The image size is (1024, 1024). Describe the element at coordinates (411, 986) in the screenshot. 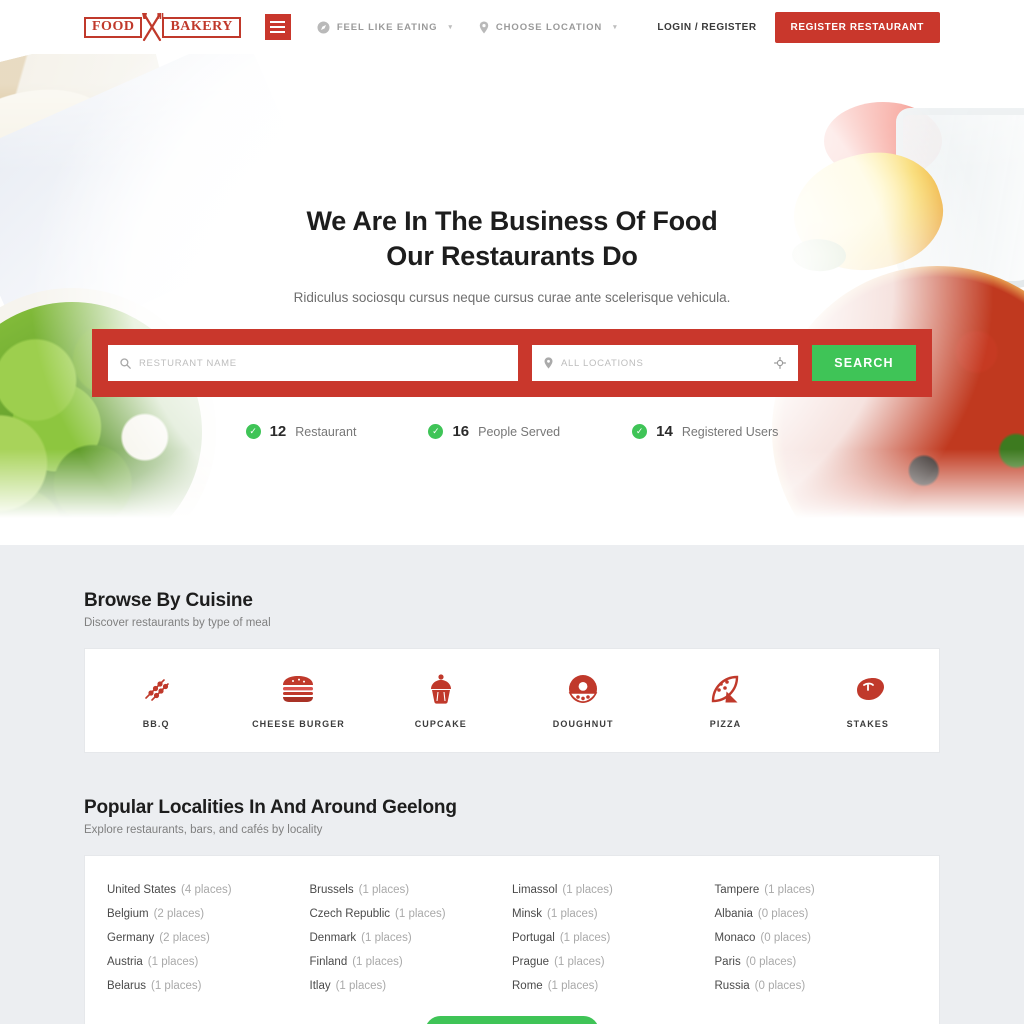

I see `locality-item: Itlay (1 places)` at that location.